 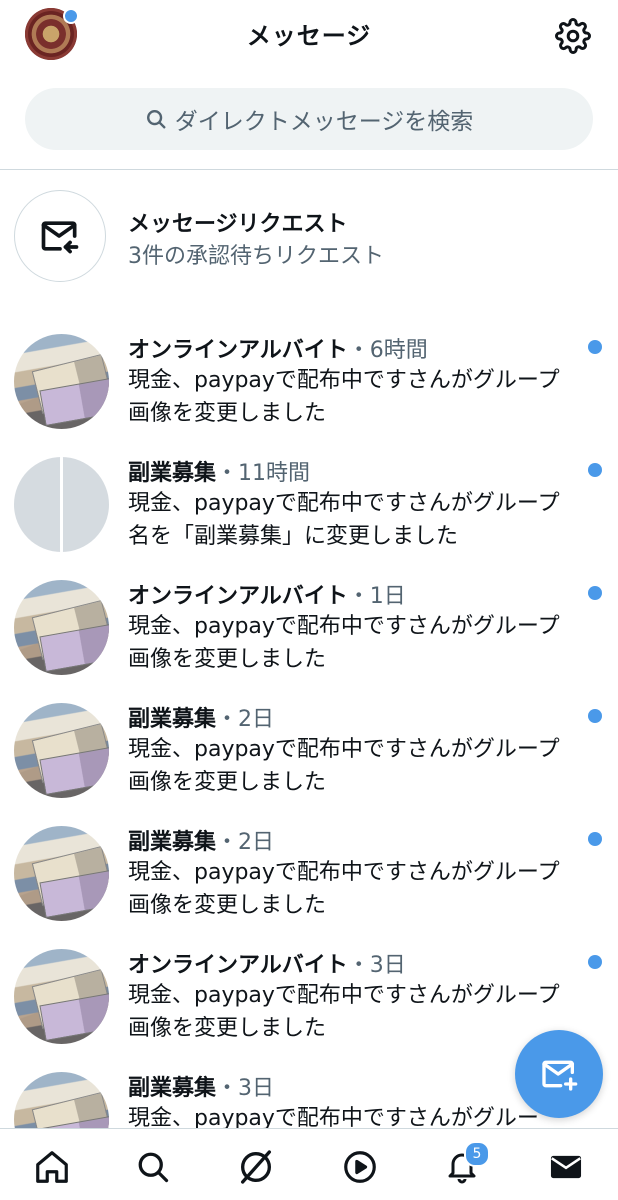 What do you see at coordinates (60, 236) in the screenshot?
I see `mail-request-icon` at bounding box center [60, 236].